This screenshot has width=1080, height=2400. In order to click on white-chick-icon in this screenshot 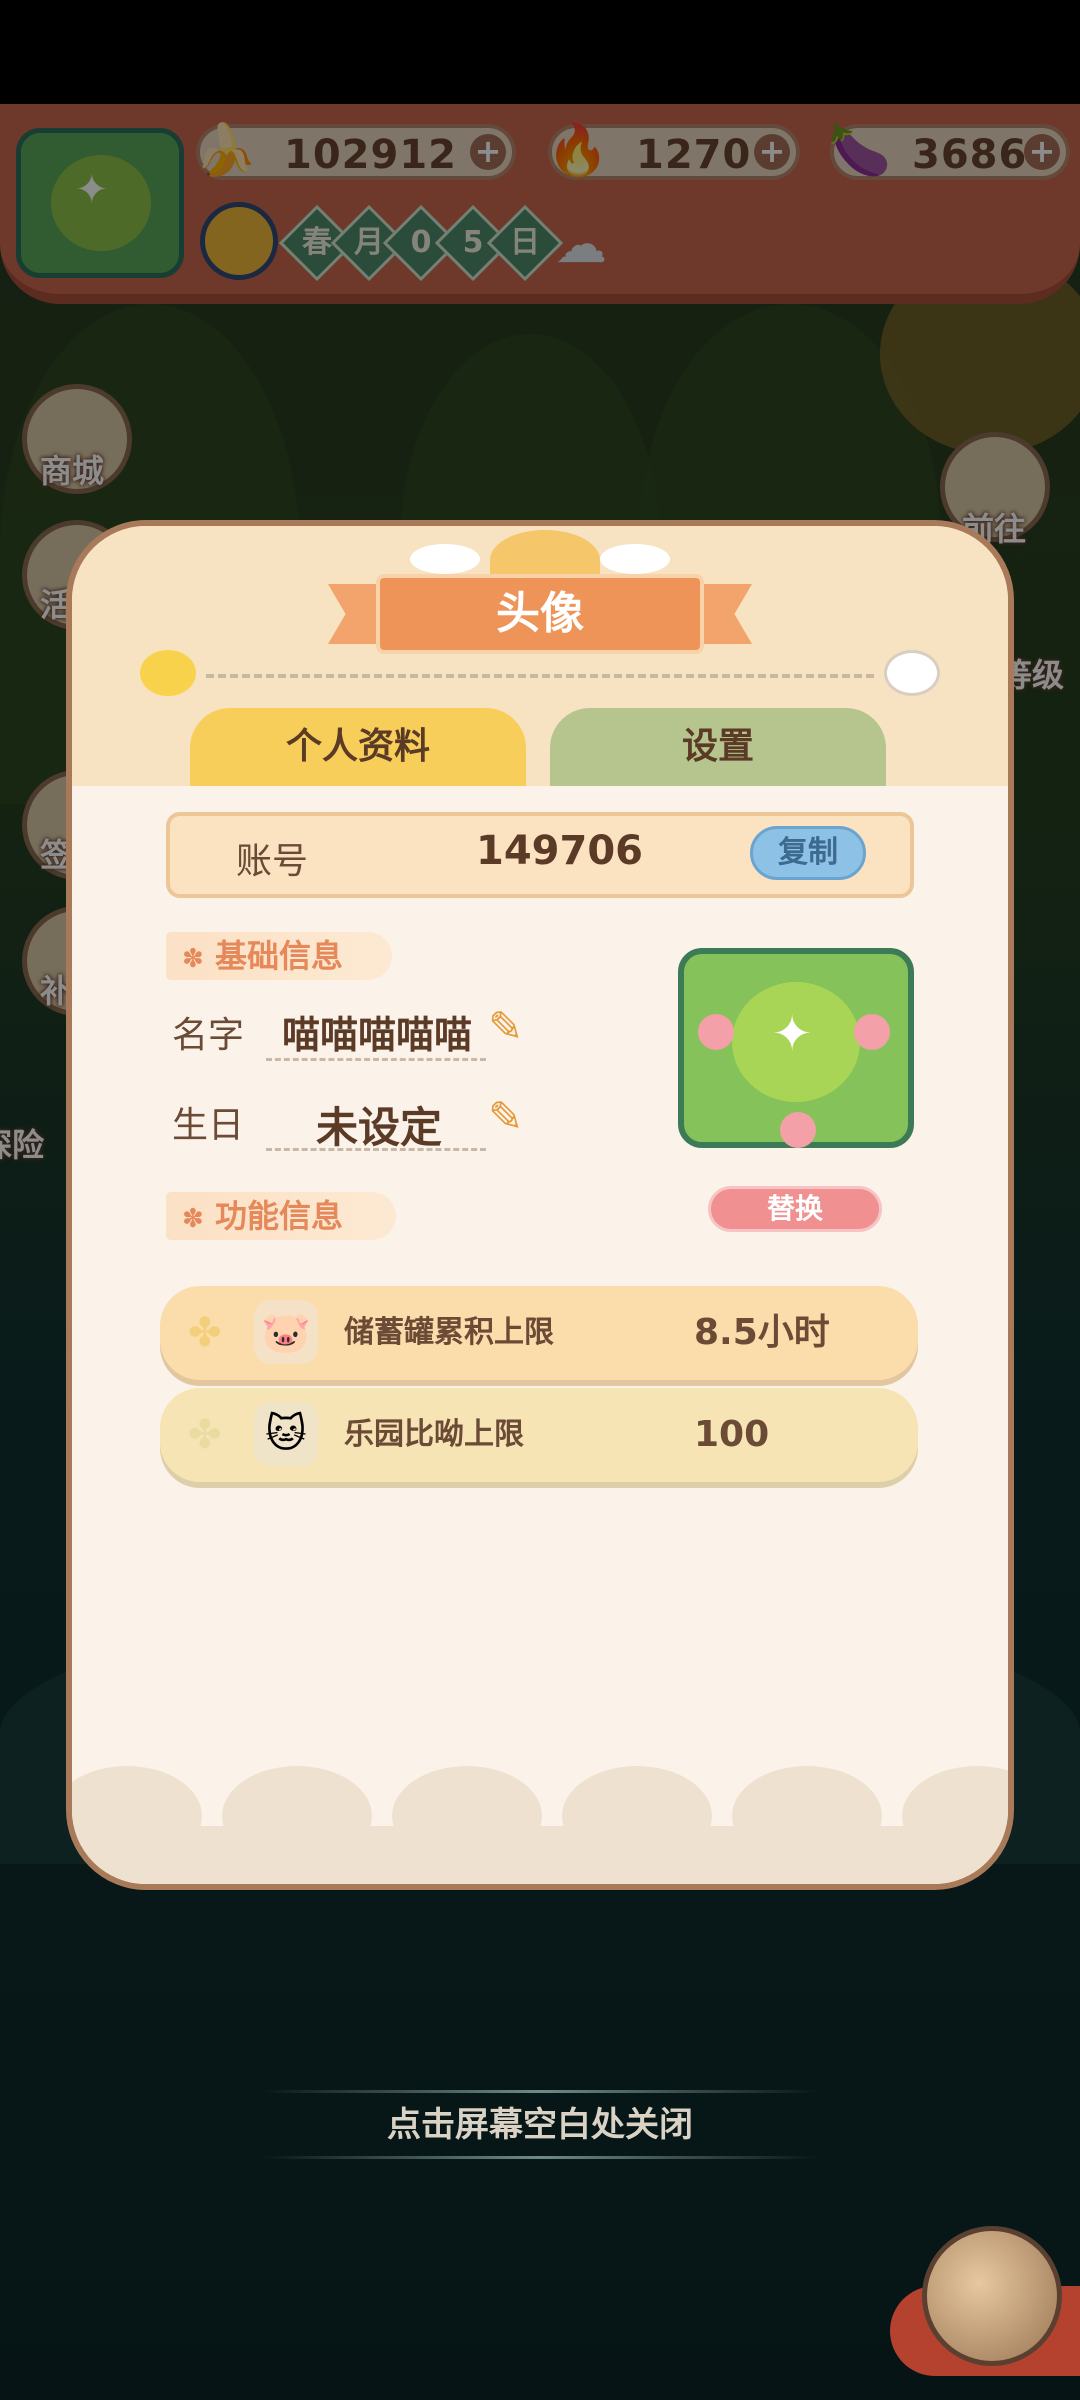, I will do `click(912, 673)`.